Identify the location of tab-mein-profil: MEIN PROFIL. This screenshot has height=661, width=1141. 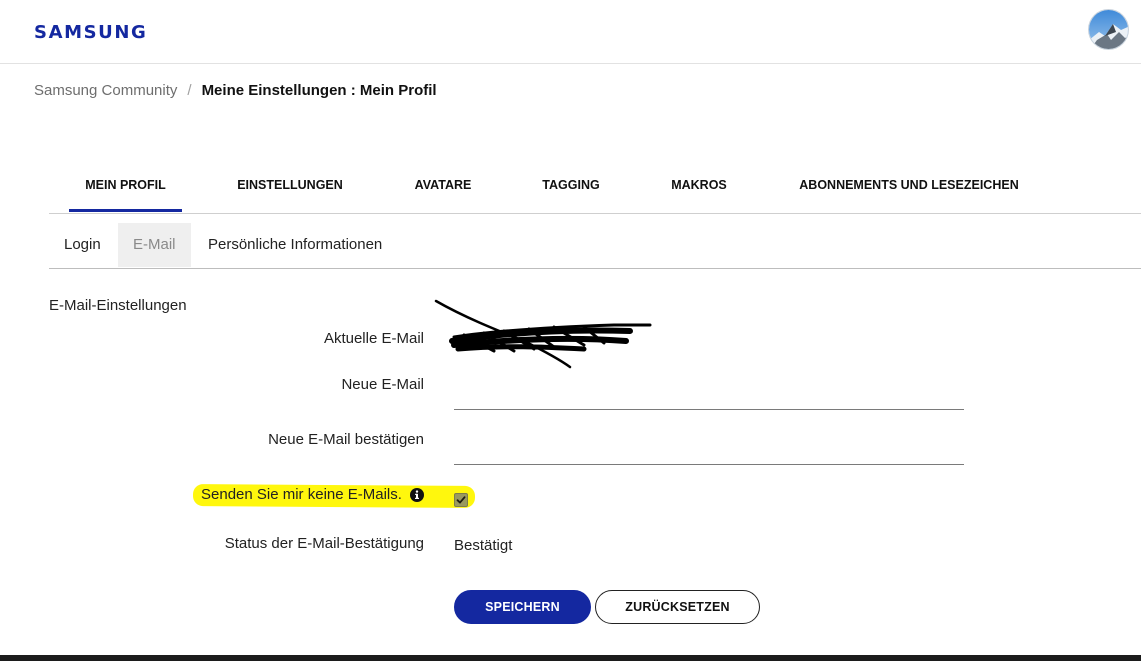
(125, 190).